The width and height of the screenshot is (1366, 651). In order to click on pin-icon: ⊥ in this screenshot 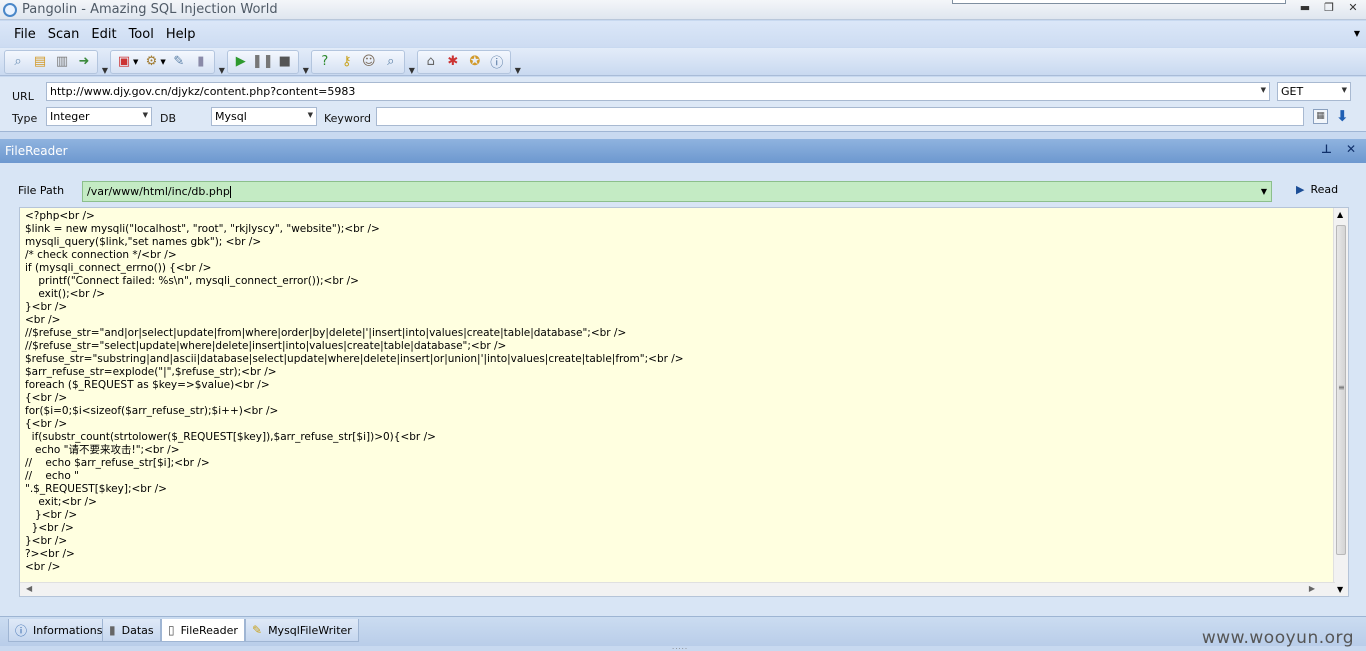, I will do `click(1326, 149)`.